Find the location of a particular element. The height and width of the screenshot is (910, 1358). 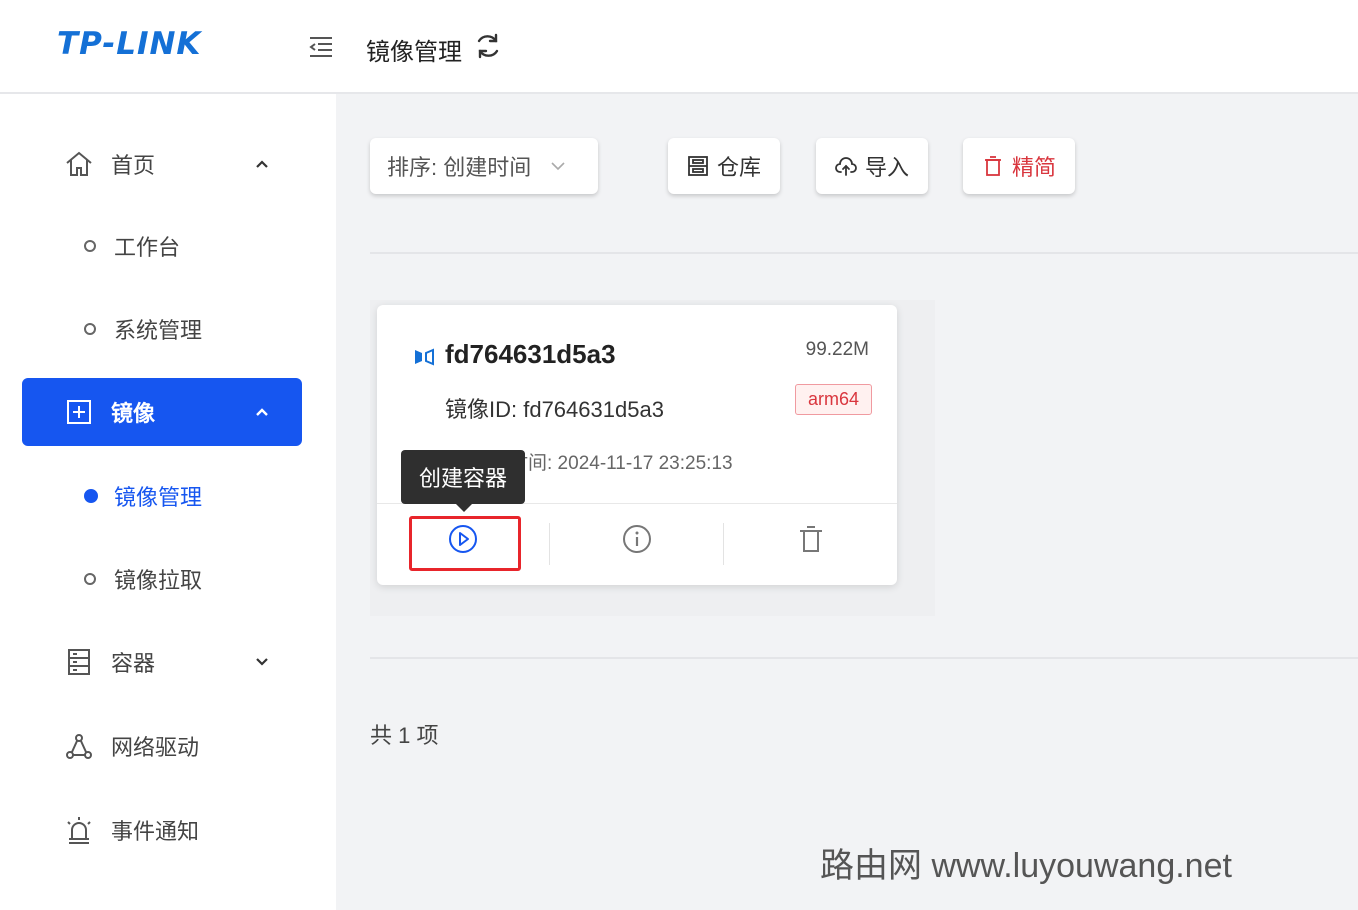

arch-badge: arm64 is located at coordinates (833, 399).